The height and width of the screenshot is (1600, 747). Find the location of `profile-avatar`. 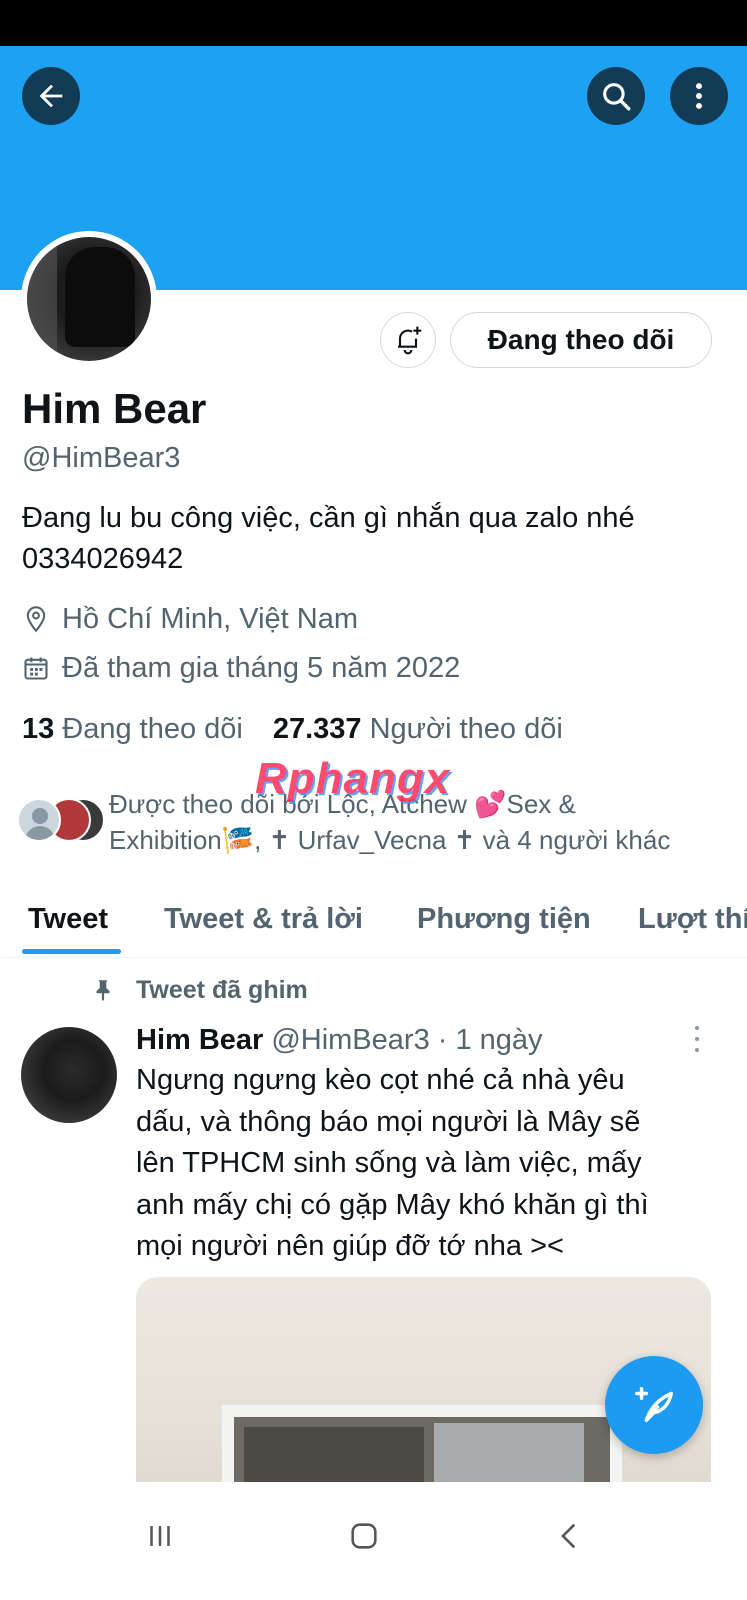

profile-avatar is located at coordinates (89, 299).